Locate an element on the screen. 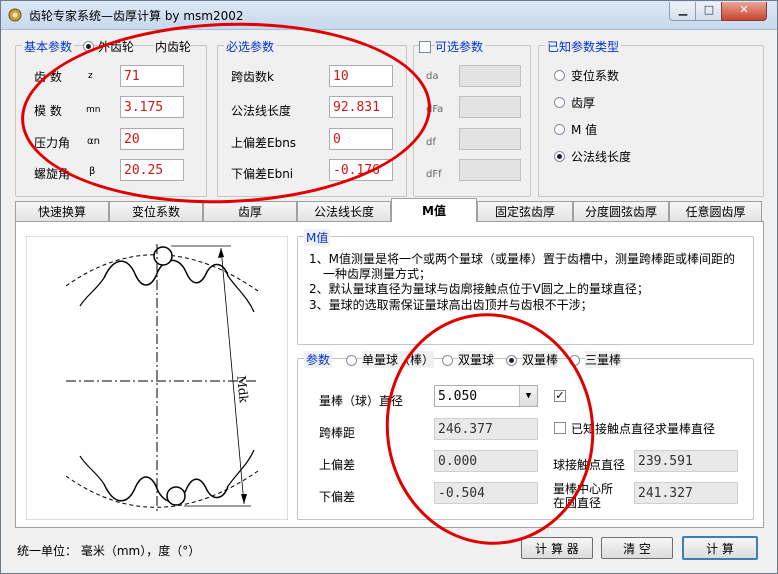  upper-deviation-label: 上偏差Ebns is located at coordinates (264, 143).